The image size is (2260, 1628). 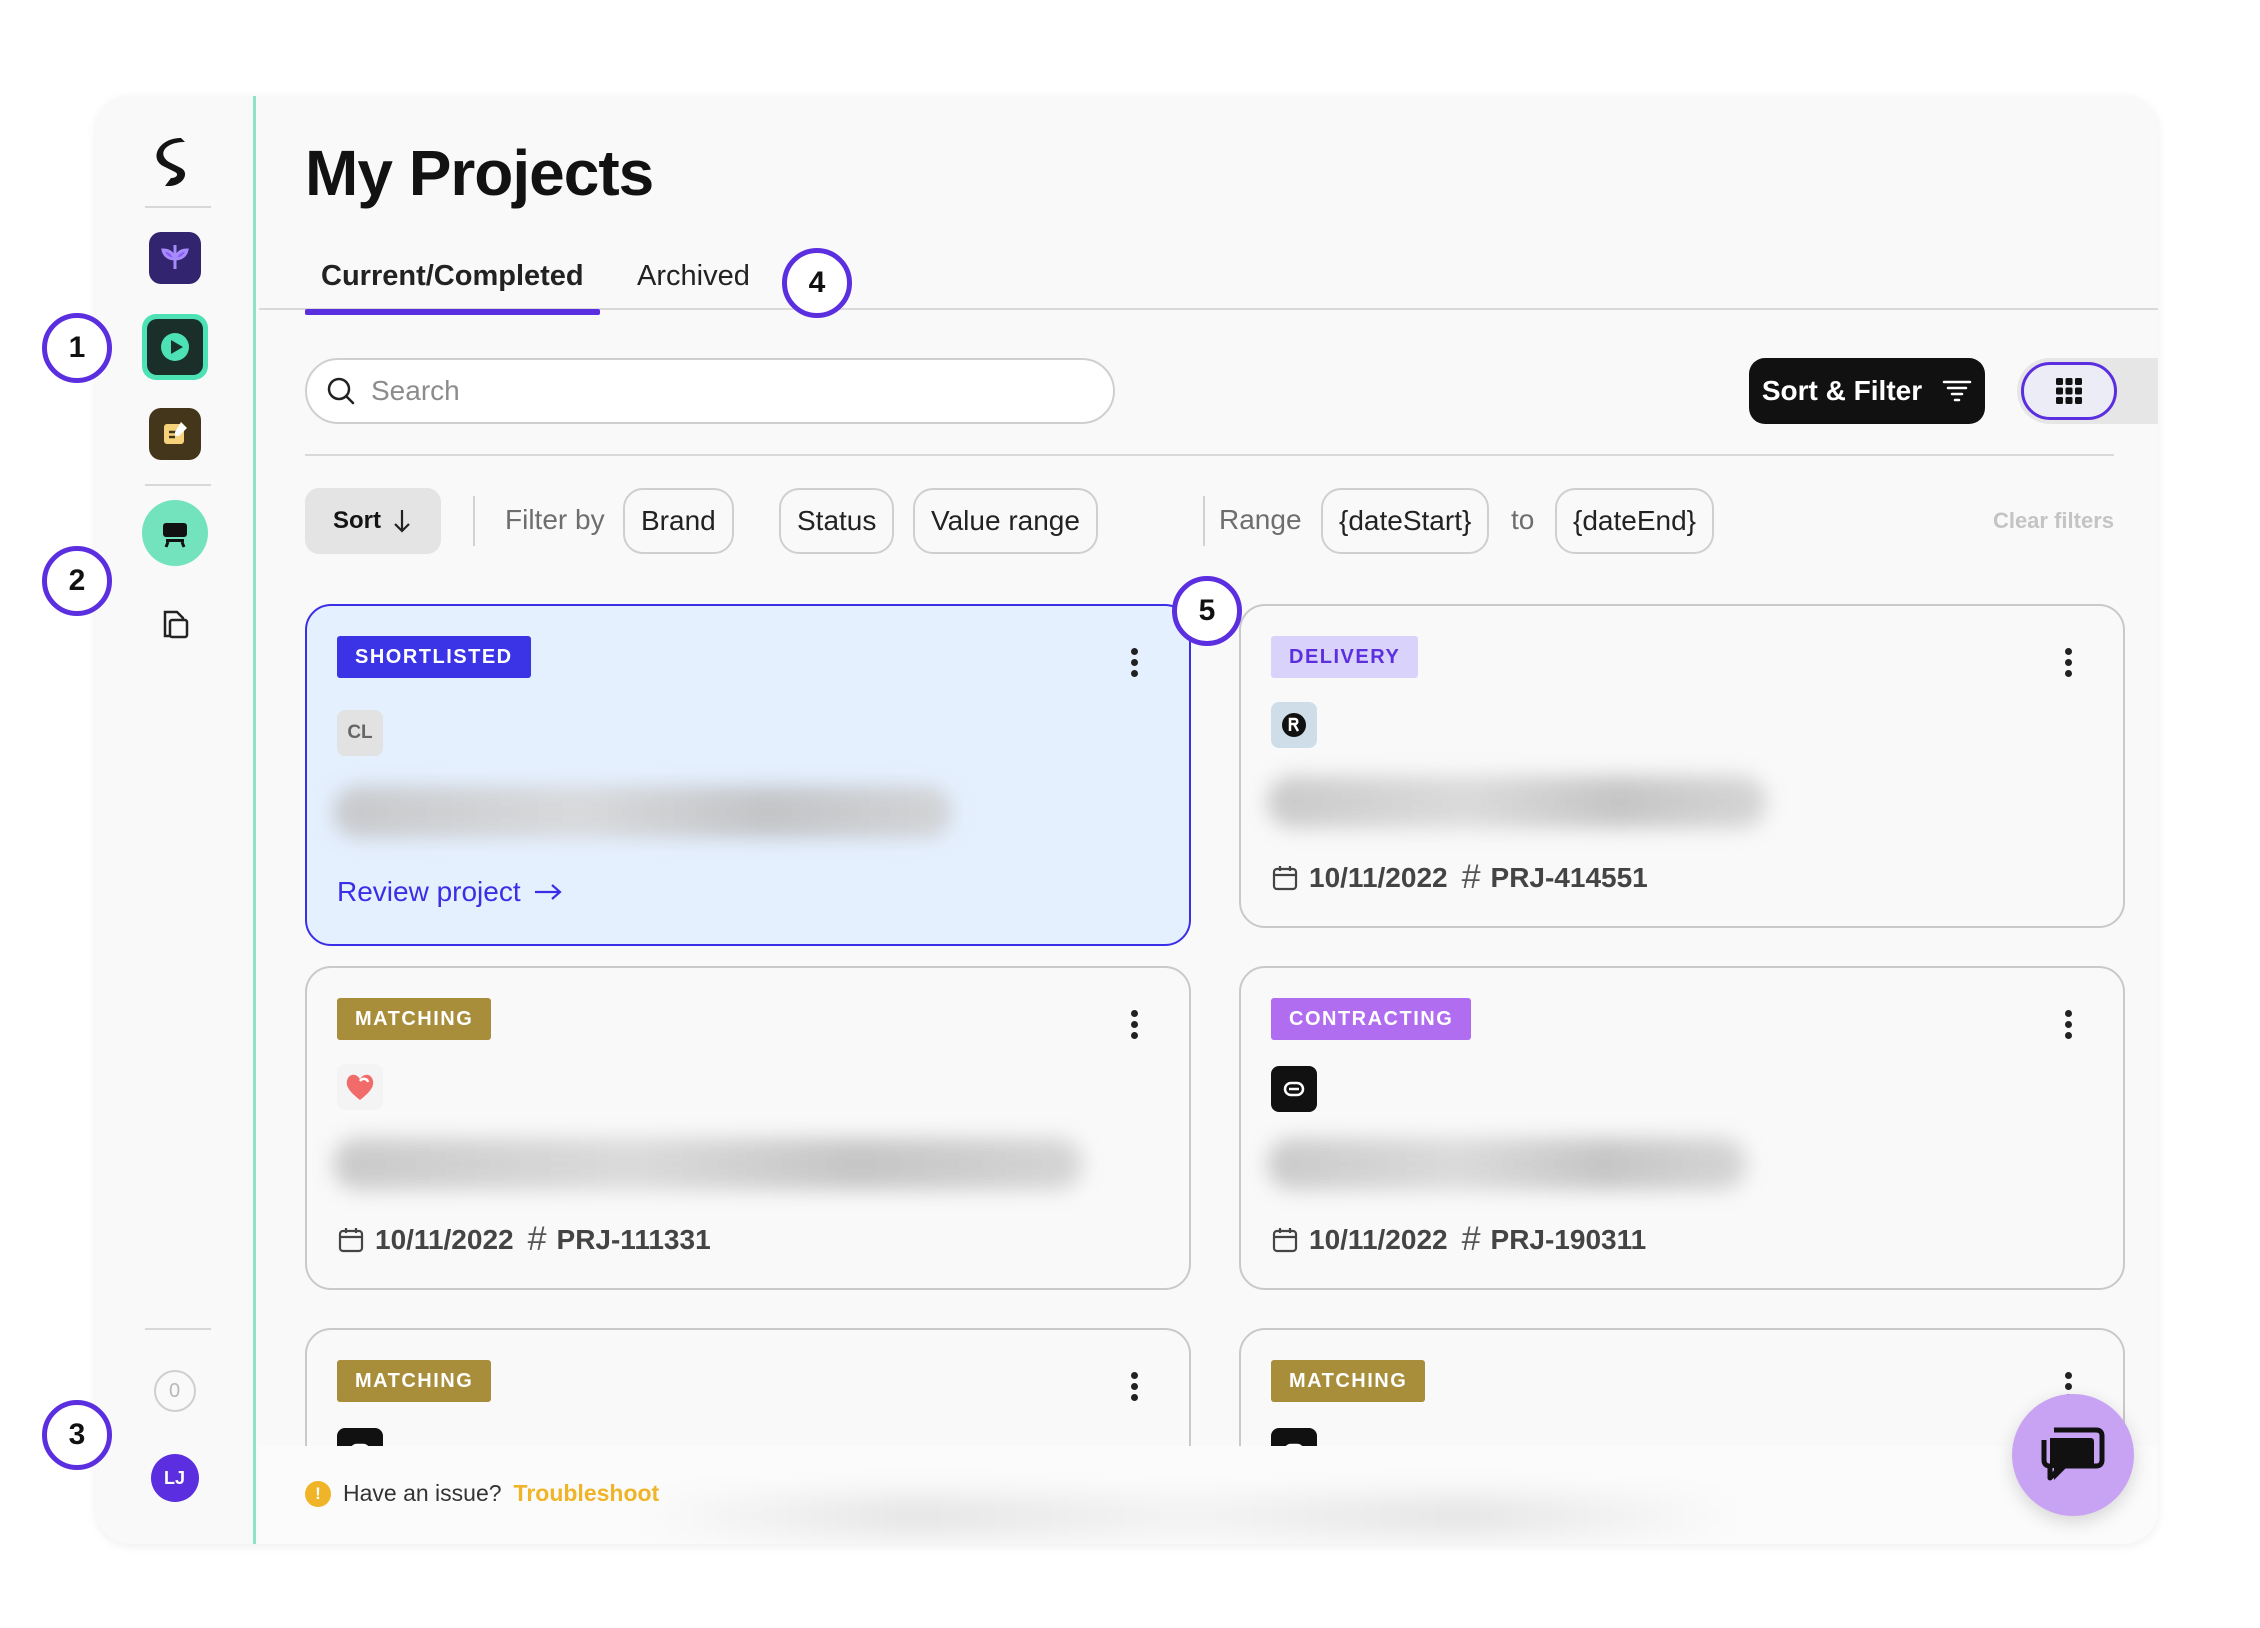 I want to click on chat-icon, so click(x=2073, y=1454).